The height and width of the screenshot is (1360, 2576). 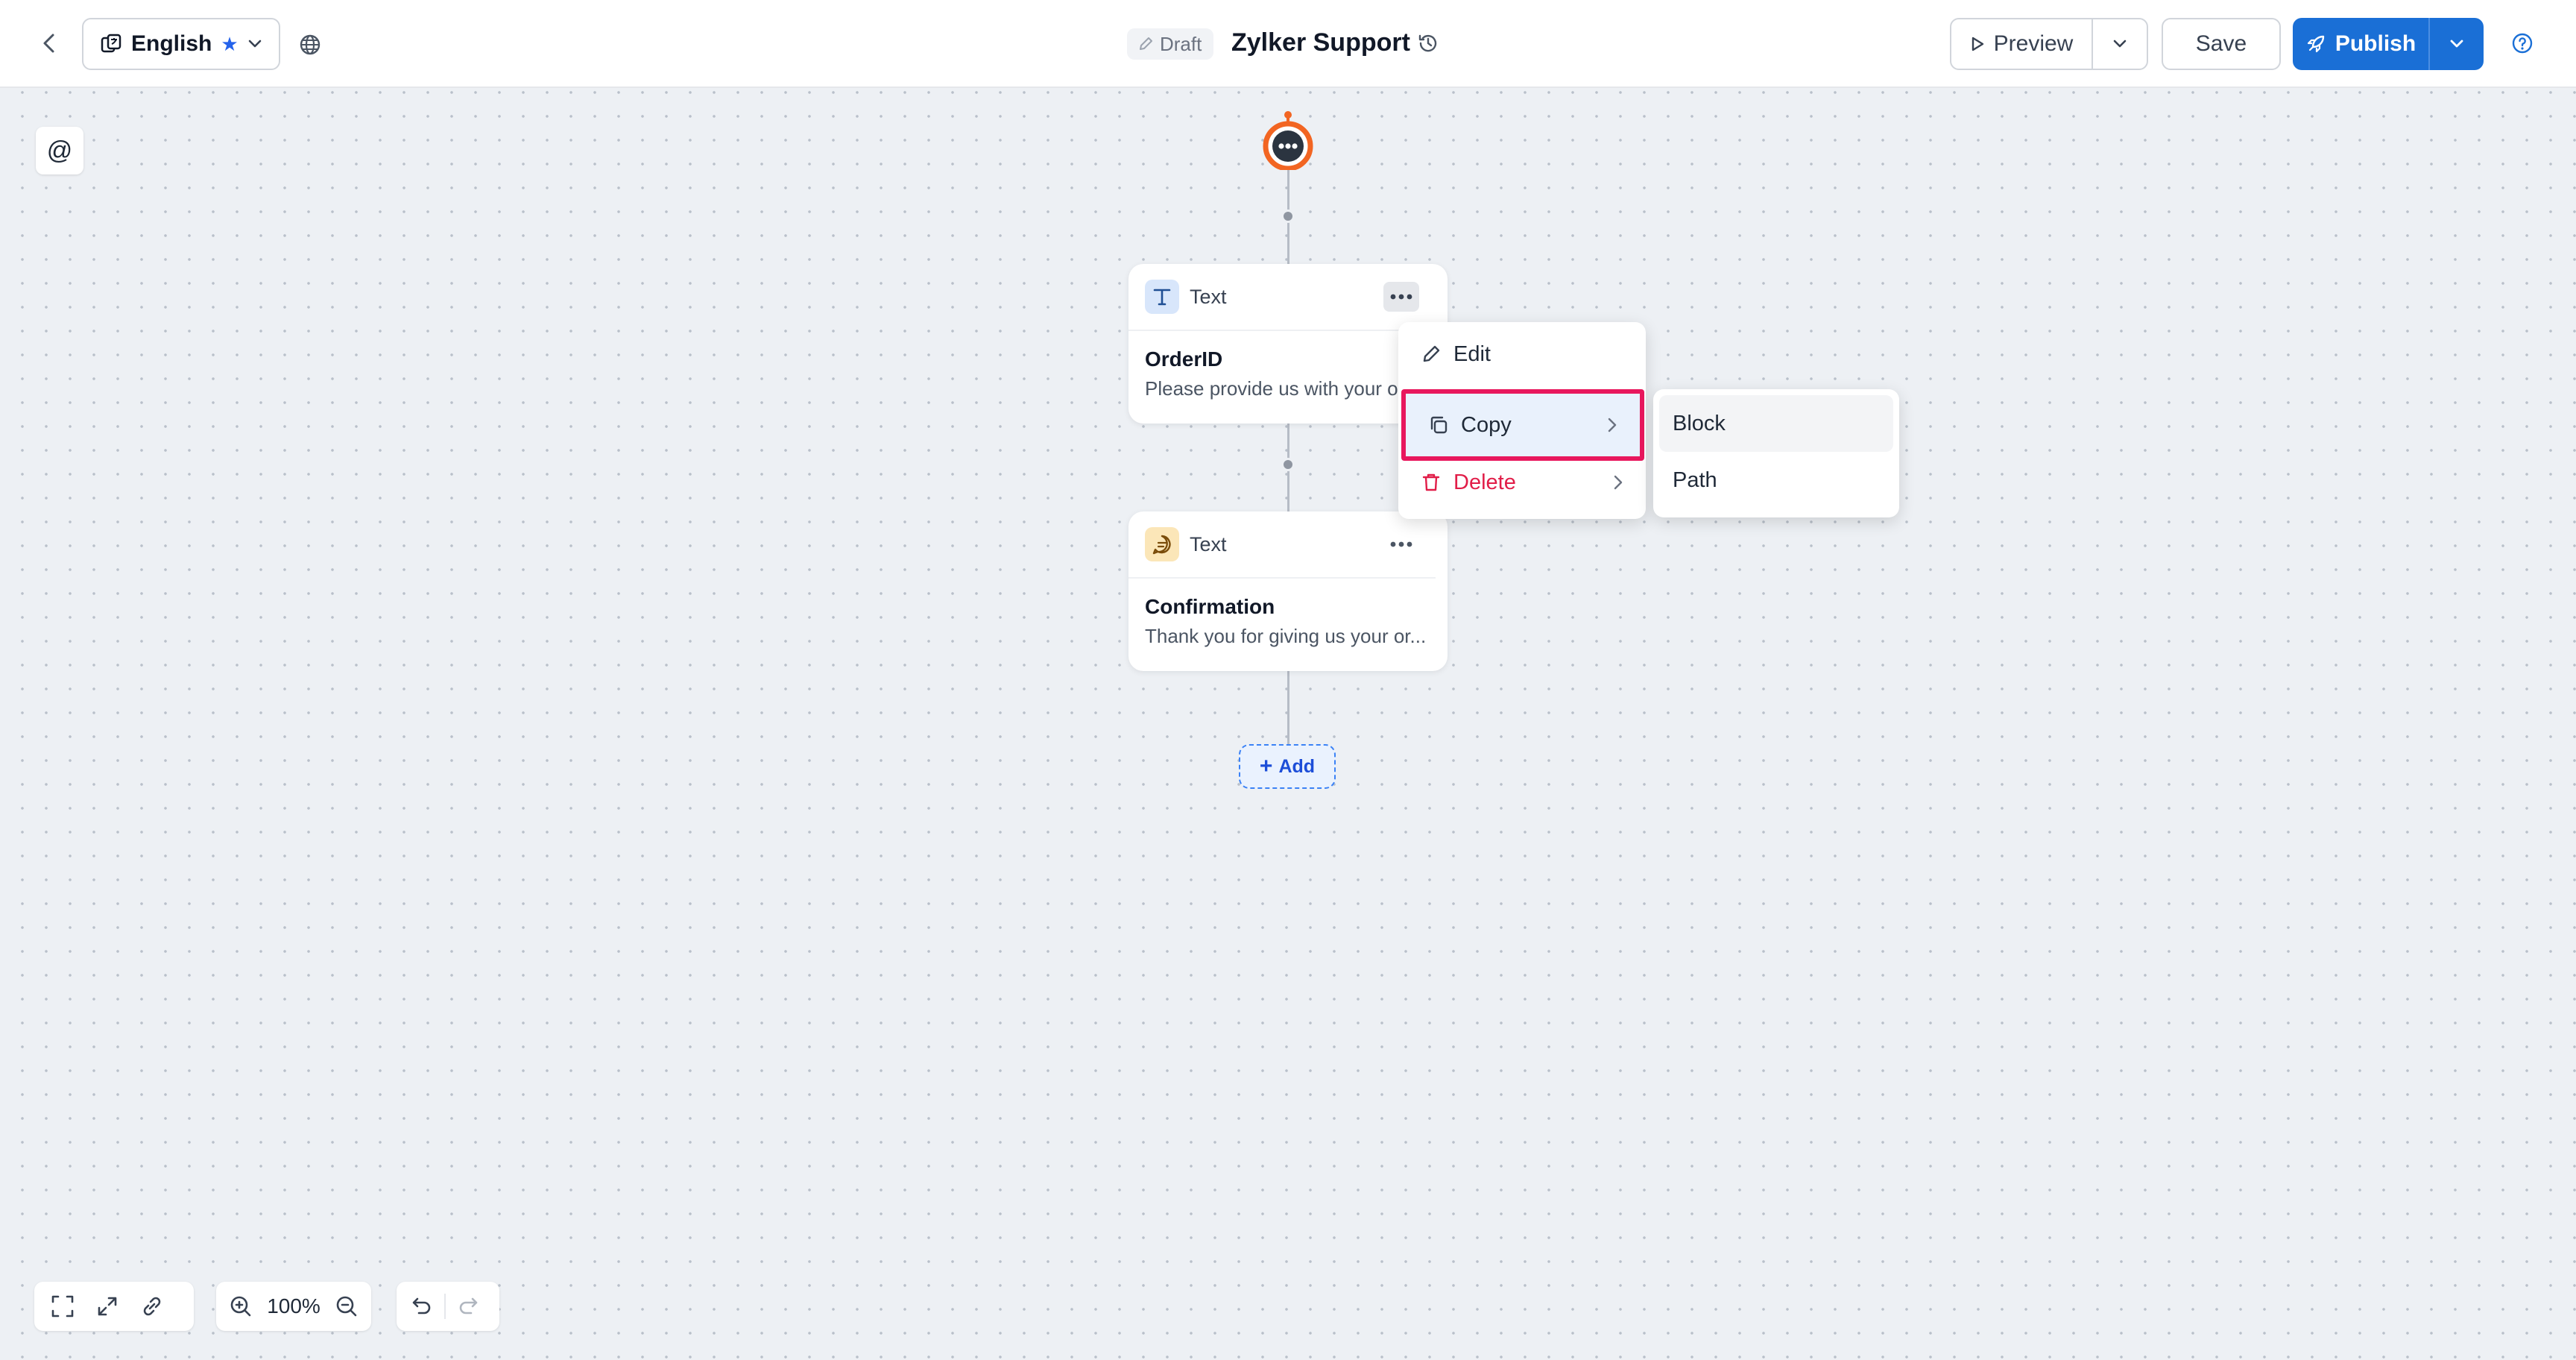 What do you see at coordinates (1320, 42) in the screenshot?
I see `page-title: Zylker Support` at bounding box center [1320, 42].